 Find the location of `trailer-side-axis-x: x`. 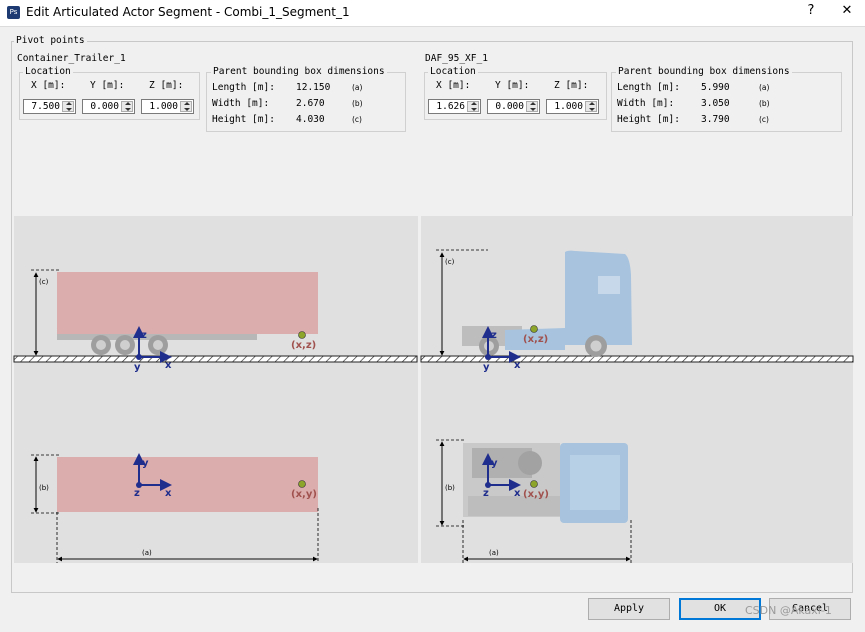

trailer-side-axis-x: x is located at coordinates (168, 365).